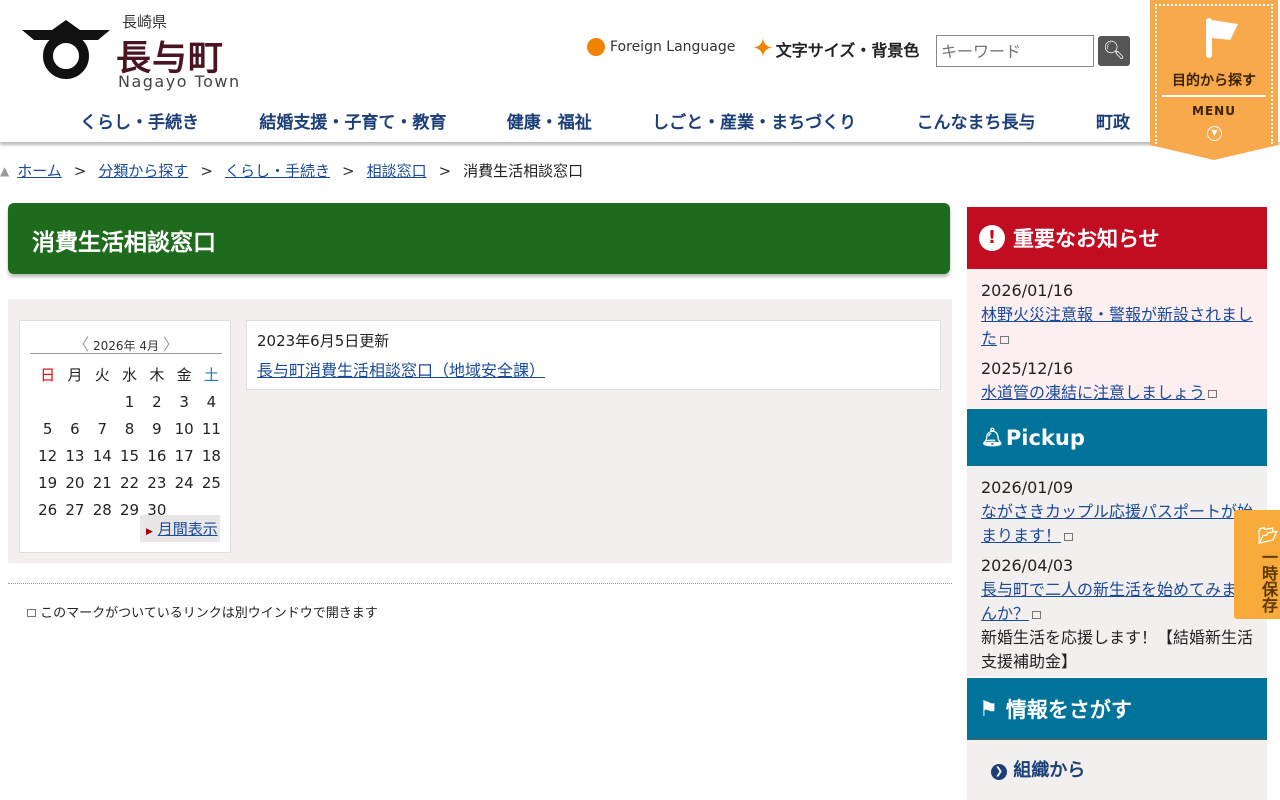 The image size is (1280, 800). I want to click on month-view-button: ▶ 月間表示, so click(180, 528).